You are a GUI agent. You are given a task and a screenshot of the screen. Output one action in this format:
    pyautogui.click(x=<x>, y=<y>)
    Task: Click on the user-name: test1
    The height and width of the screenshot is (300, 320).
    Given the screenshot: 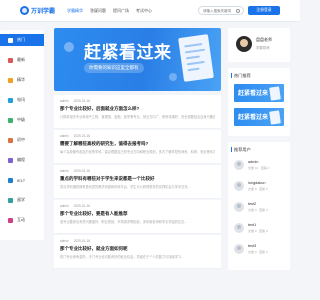 What is the action you would take?
    pyautogui.click(x=252, y=225)
    